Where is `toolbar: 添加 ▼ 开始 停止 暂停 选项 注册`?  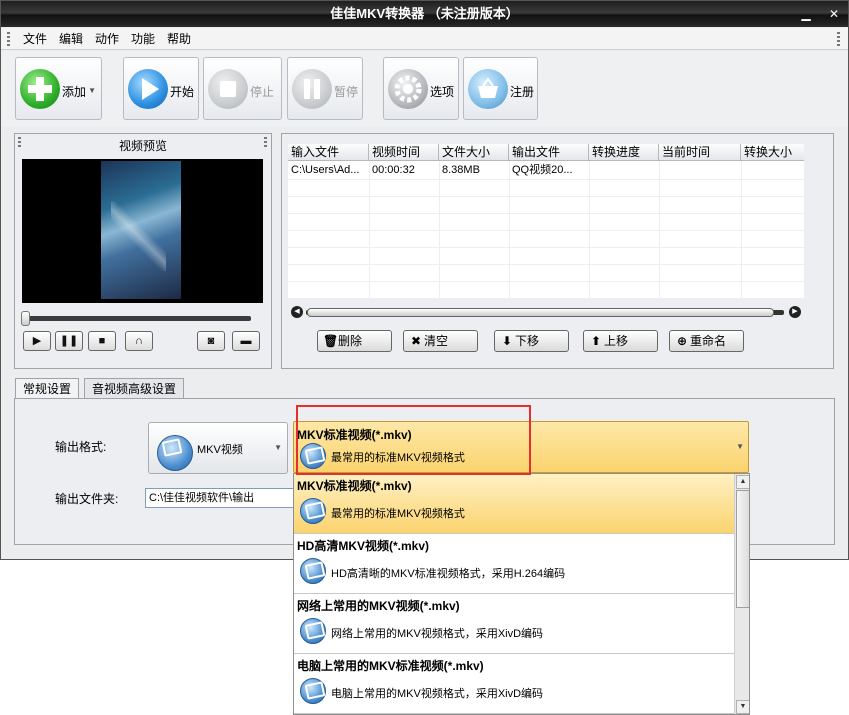
toolbar: 添加 ▼ 开始 停止 暂停 选项 注册 is located at coordinates (424, 89).